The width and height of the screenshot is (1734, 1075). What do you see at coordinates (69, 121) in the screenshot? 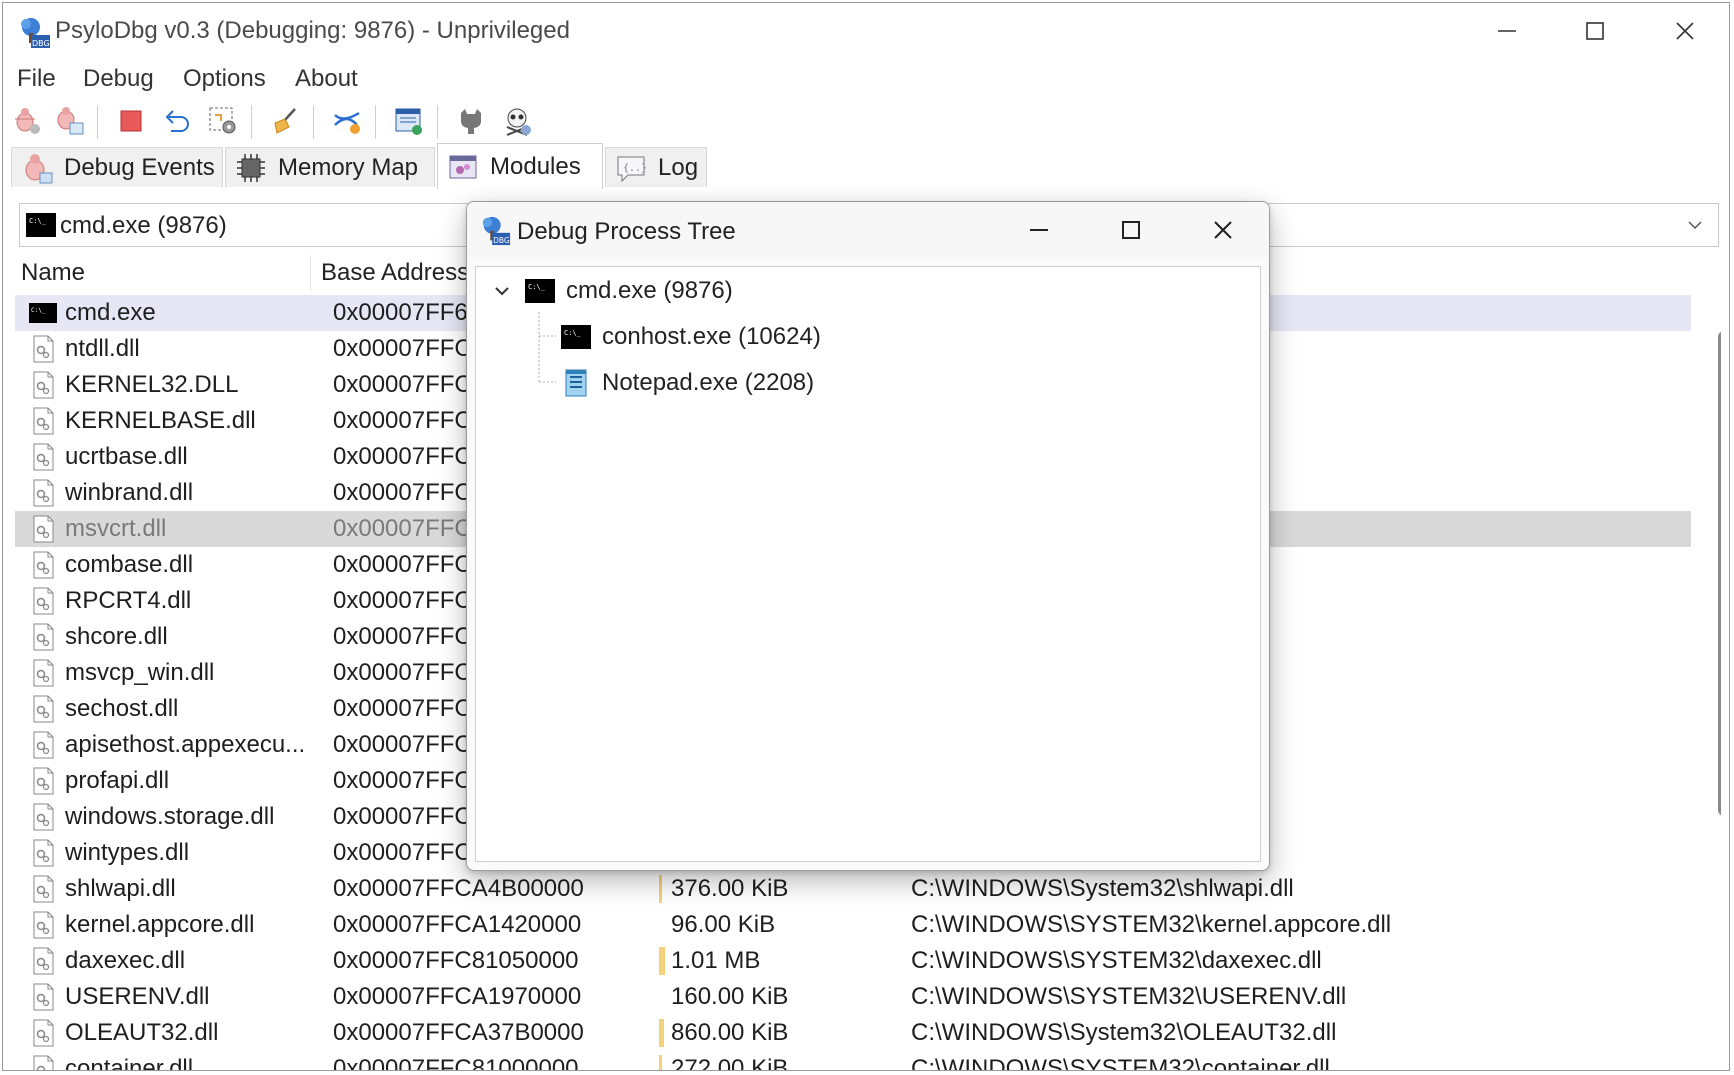
I see `new-process-button` at bounding box center [69, 121].